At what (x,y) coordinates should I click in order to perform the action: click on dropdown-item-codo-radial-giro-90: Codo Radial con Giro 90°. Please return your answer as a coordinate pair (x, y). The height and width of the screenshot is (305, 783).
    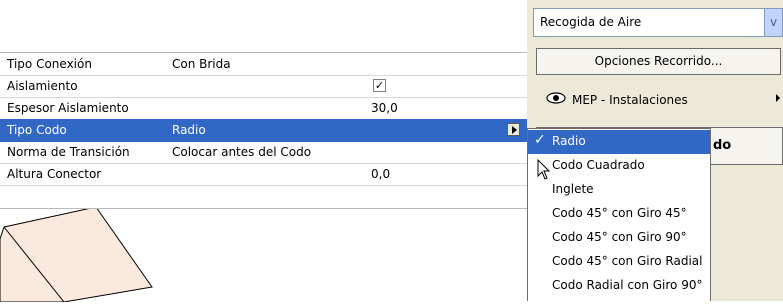
    Looking at the image, I should click on (619, 286).